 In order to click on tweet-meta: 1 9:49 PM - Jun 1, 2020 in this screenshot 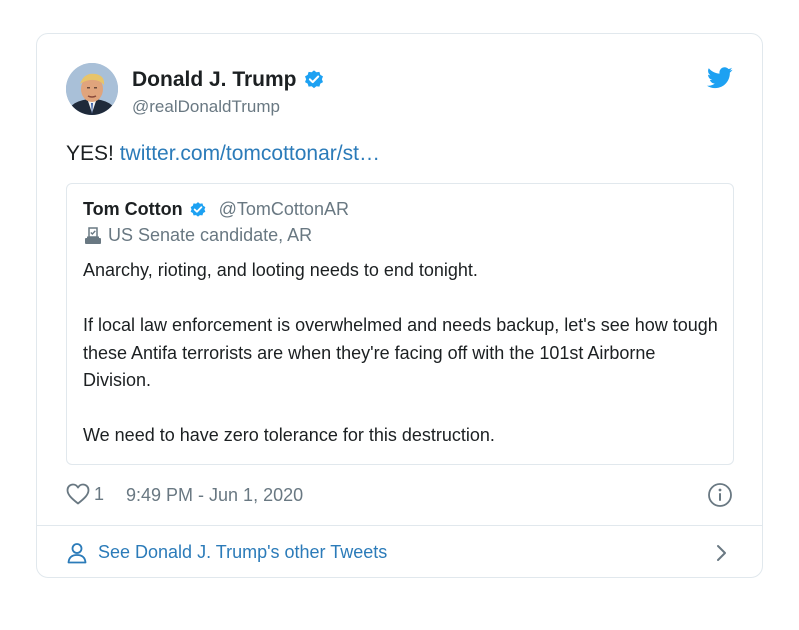, I will do `click(399, 495)`.